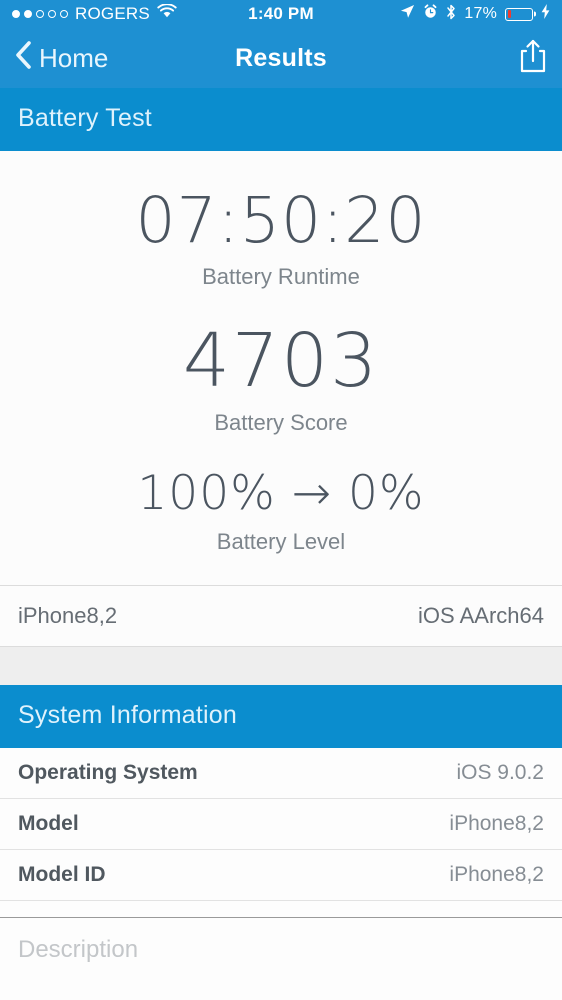  I want to click on info-row-label: Operating System, so click(108, 772).